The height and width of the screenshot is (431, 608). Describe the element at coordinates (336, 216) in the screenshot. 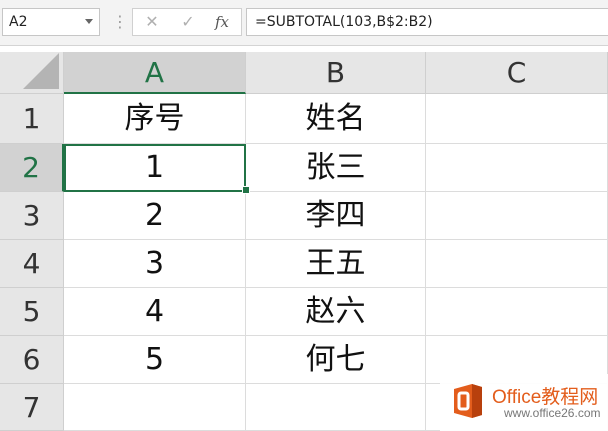

I see `cell-b3: 李四` at that location.